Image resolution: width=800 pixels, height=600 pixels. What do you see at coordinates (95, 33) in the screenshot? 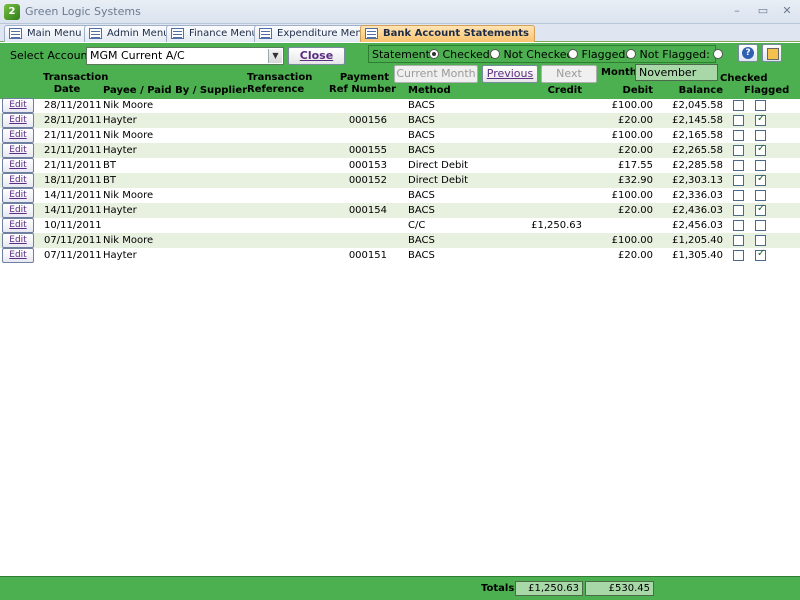
I see `form-icon` at bounding box center [95, 33].